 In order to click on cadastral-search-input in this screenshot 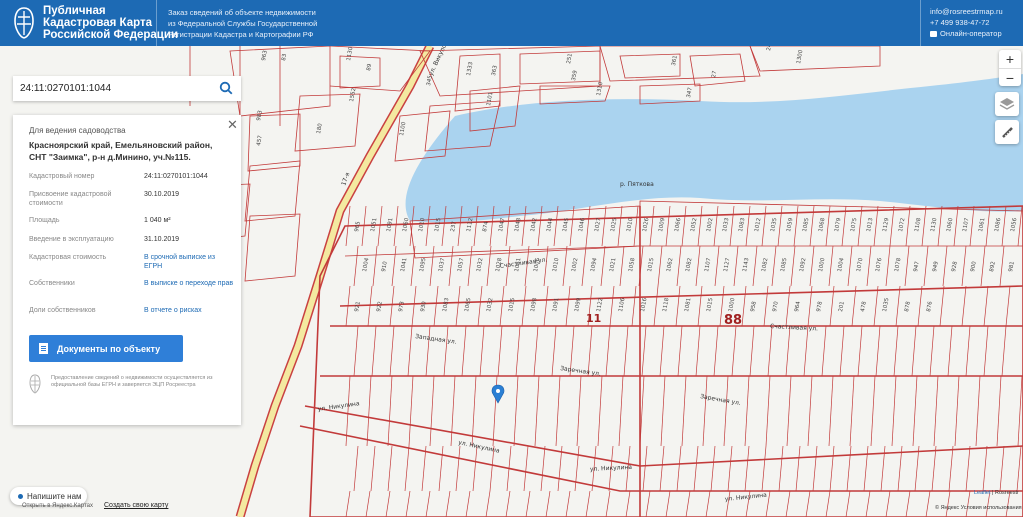, I will do `click(115, 88)`.